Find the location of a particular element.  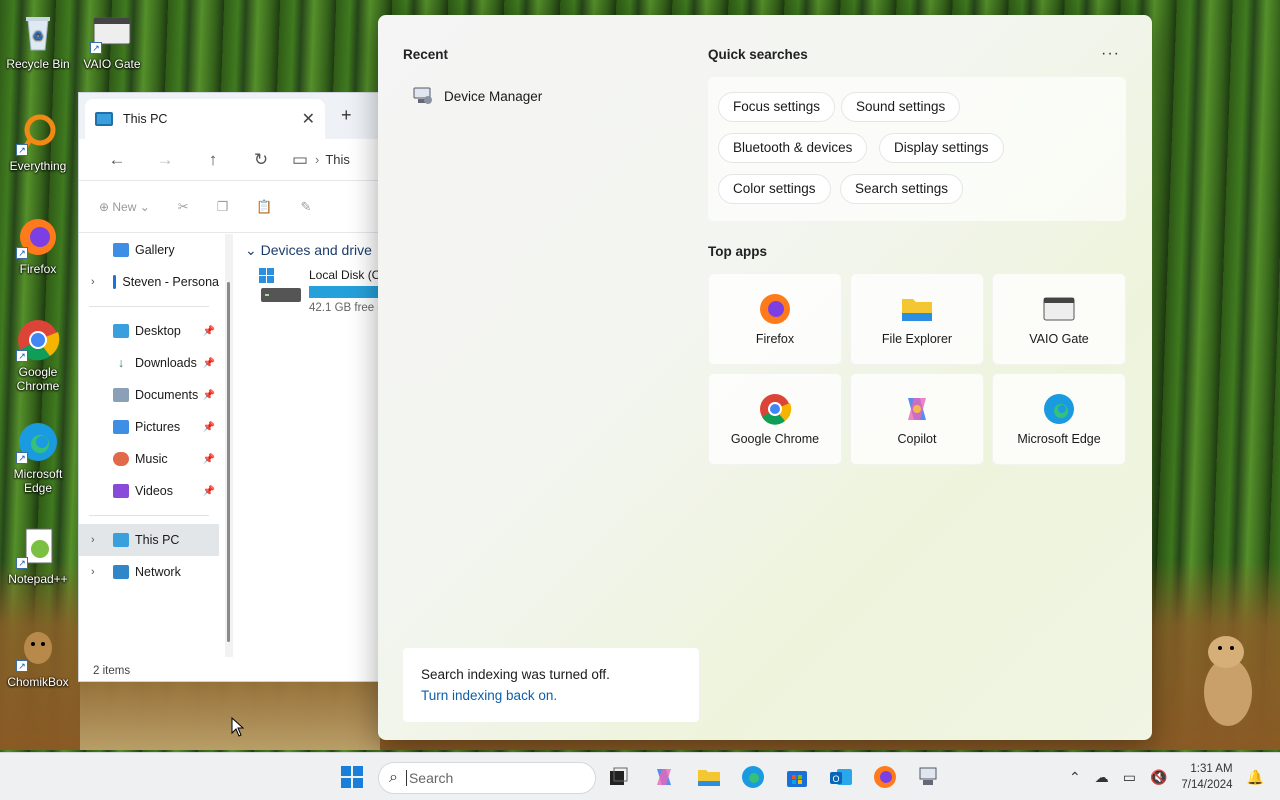

sidebar-item-music: Music 📌 is located at coordinates (149, 459).